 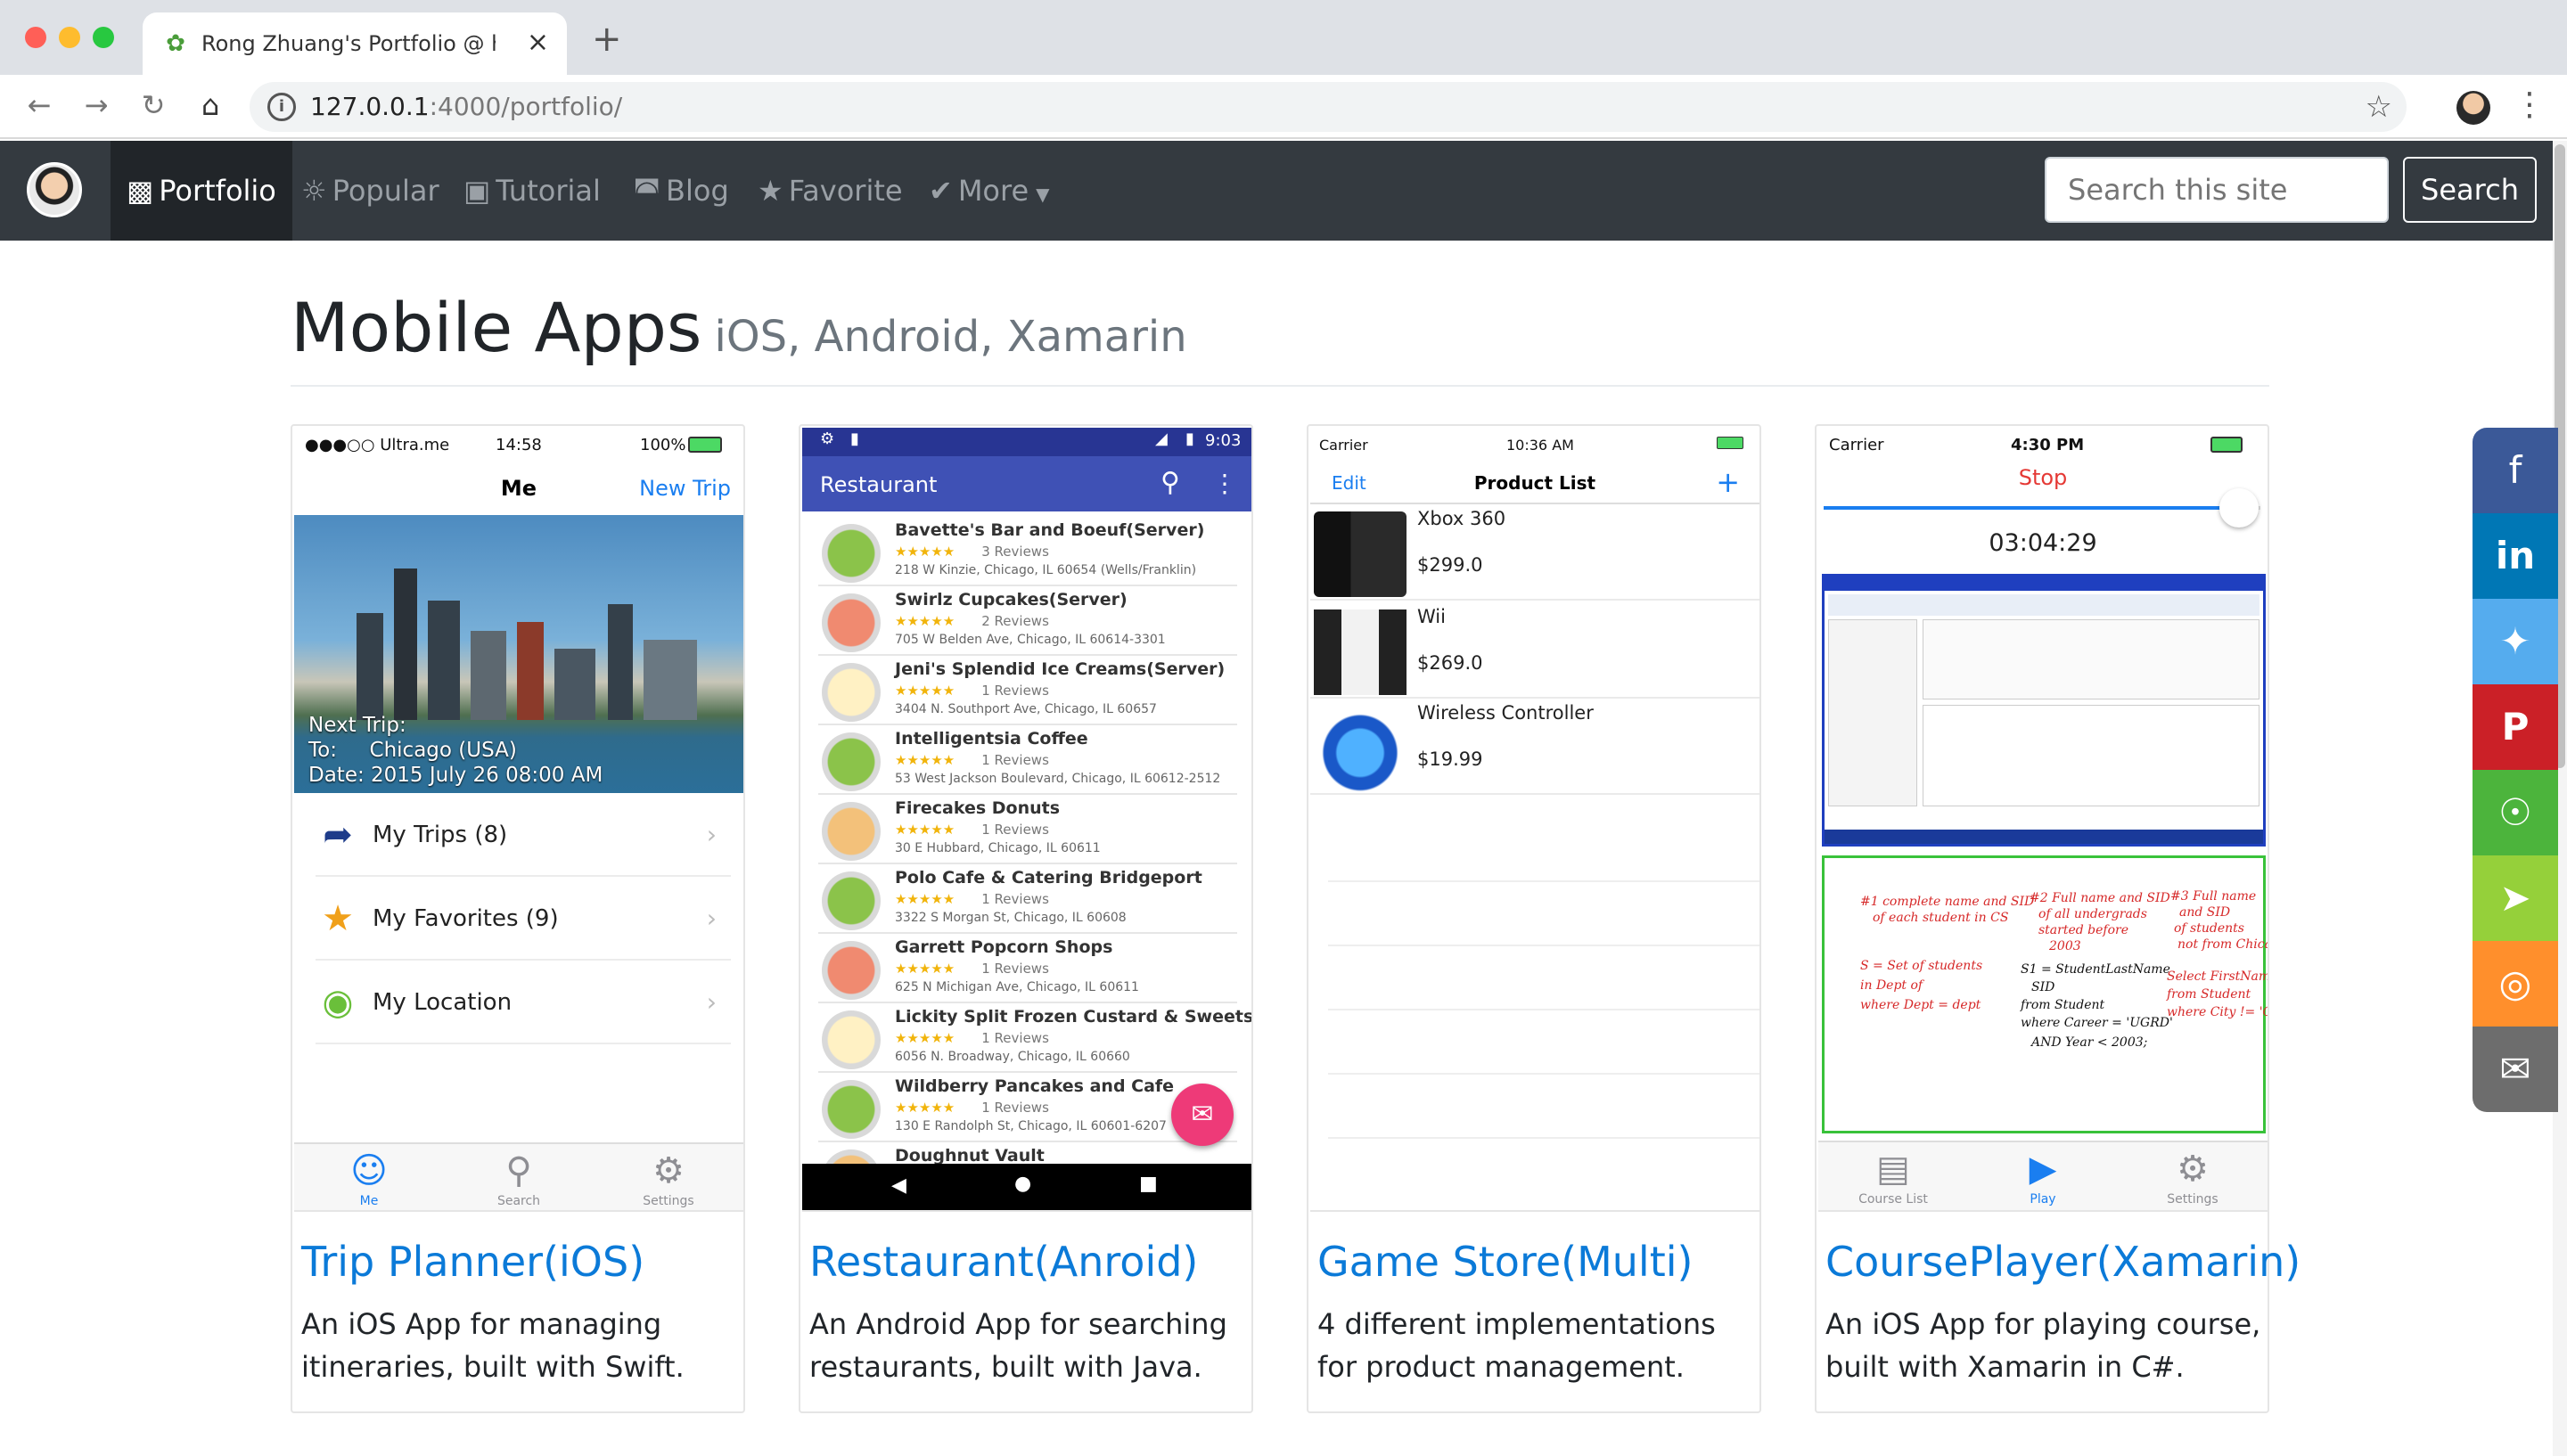 What do you see at coordinates (70, 37) in the screenshot?
I see `minimize-window-button` at bounding box center [70, 37].